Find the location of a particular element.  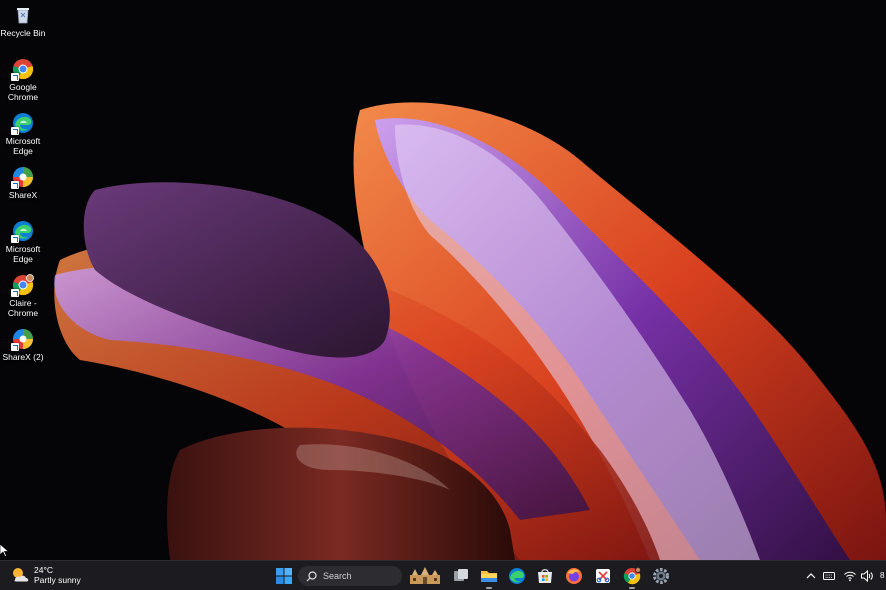

file-explorer-button is located at coordinates (489, 577).